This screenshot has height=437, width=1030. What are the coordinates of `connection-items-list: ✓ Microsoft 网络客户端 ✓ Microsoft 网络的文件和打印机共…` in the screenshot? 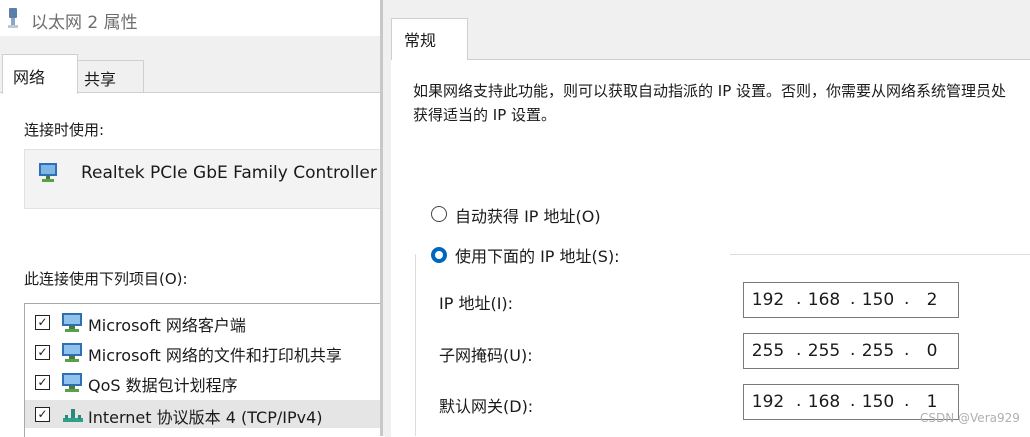 It's located at (204, 370).